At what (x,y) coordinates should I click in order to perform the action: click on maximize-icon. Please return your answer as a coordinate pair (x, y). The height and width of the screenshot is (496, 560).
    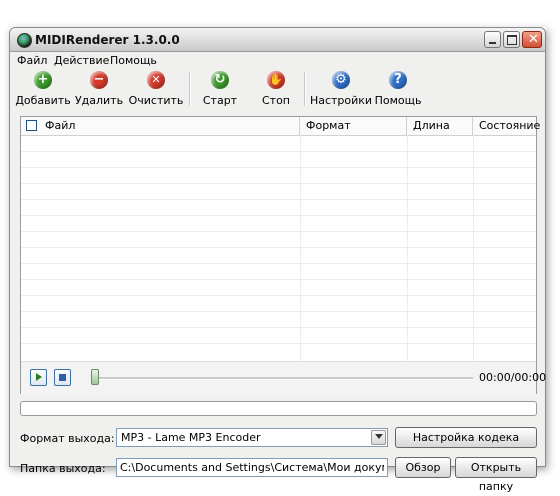
    Looking at the image, I should click on (512, 40).